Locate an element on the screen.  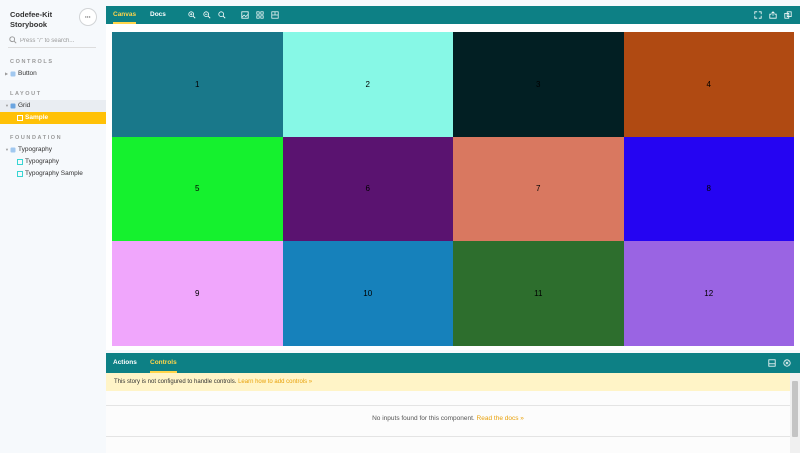
sidebar-item-typography-sample: Typography Sample is located at coordinates (53, 174).